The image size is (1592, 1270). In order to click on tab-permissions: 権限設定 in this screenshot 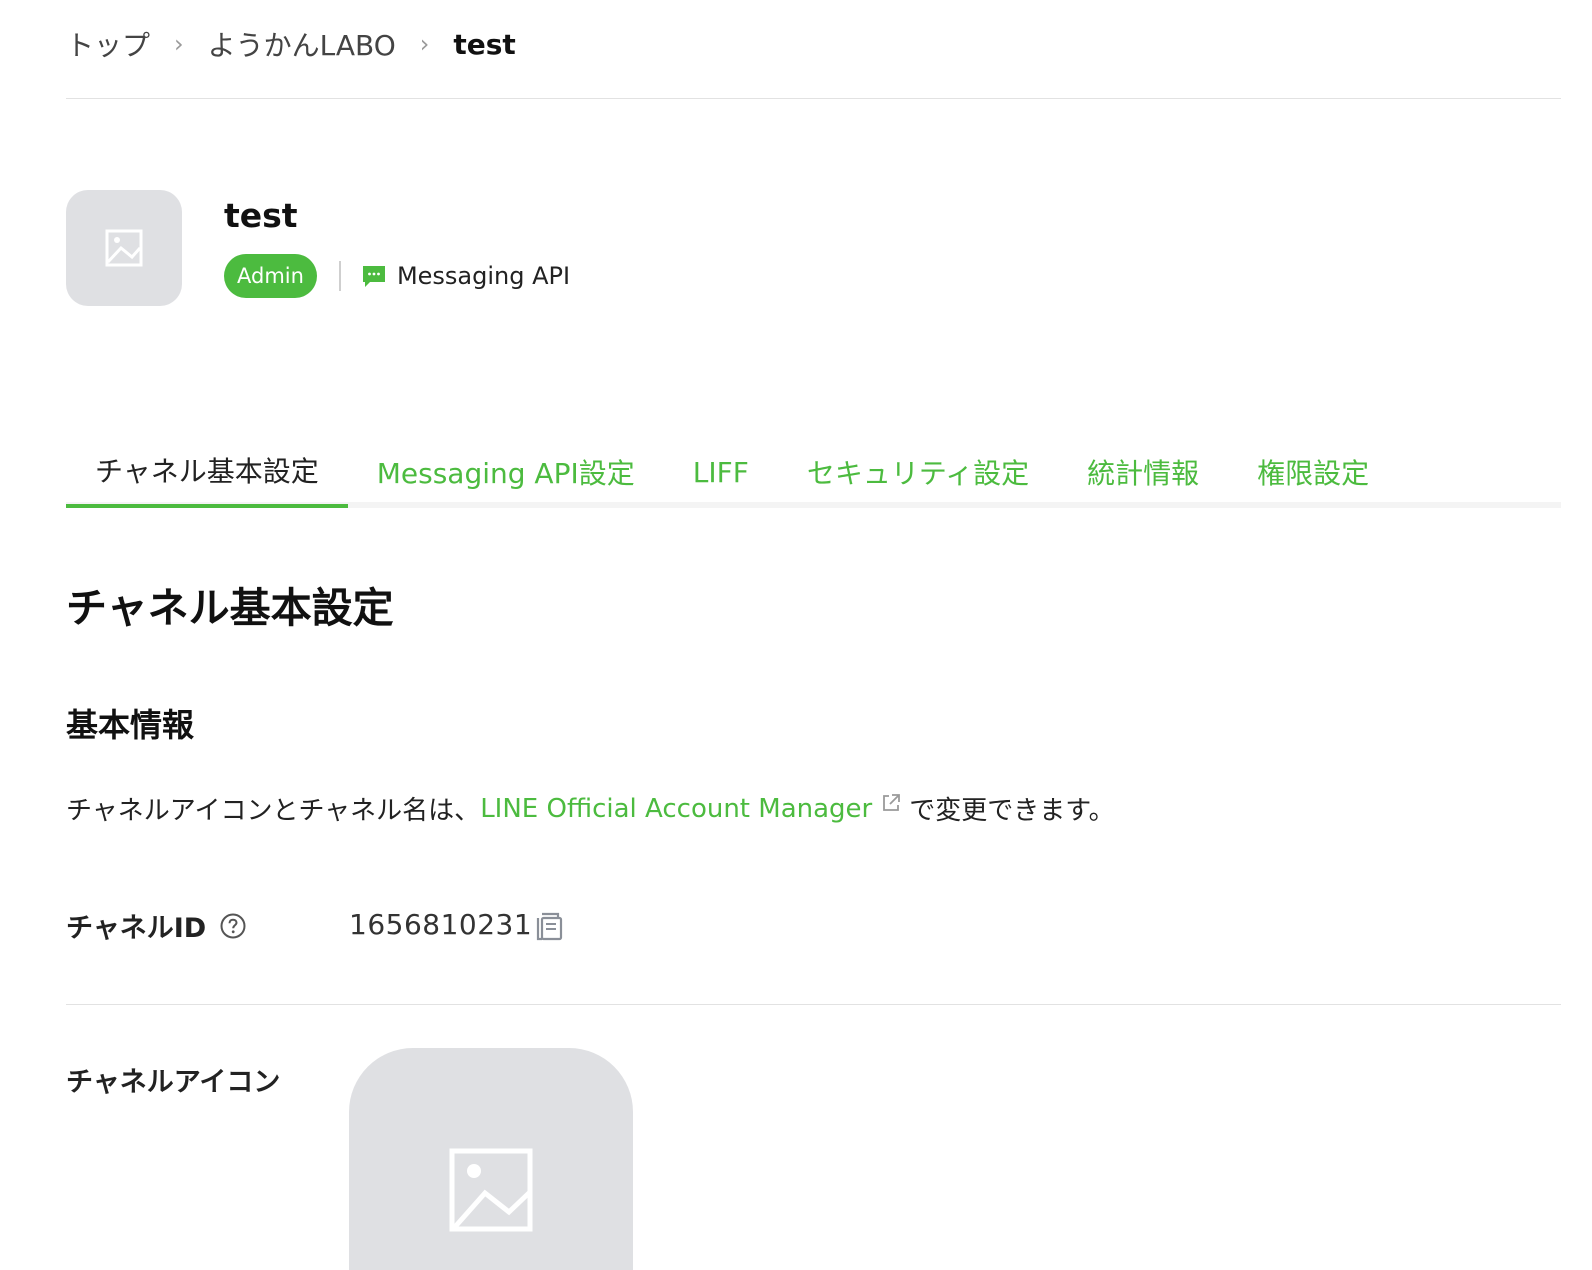, I will do `click(1313, 472)`.